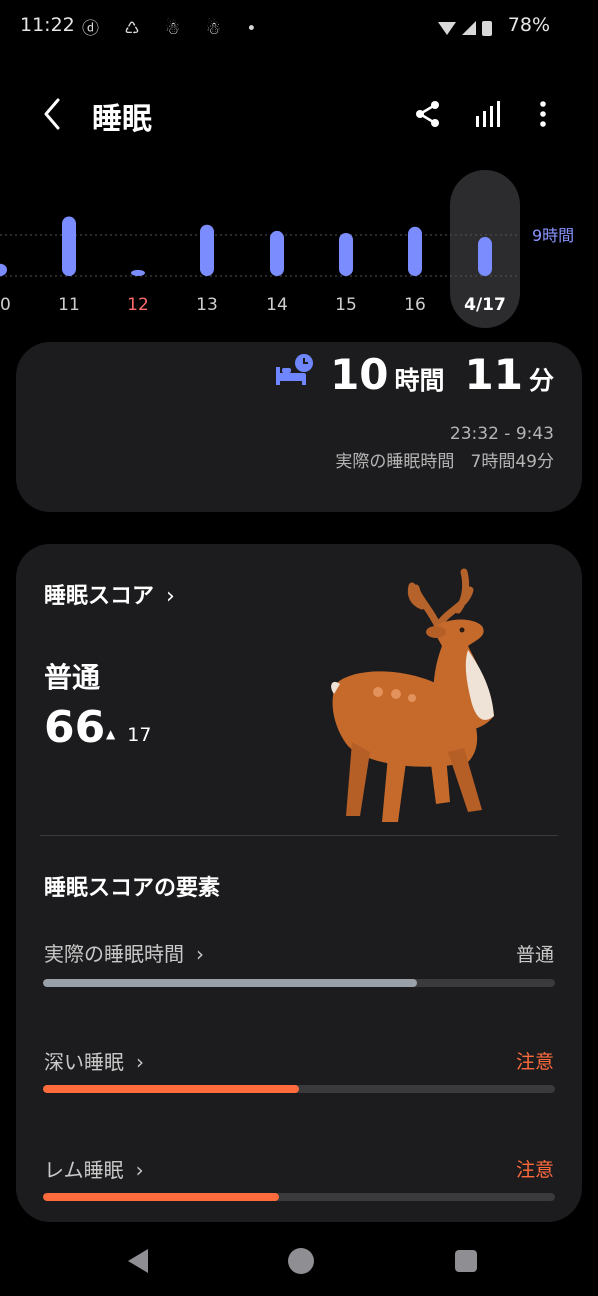 The image size is (598, 1296). What do you see at coordinates (301, 1261) in the screenshot?
I see `home-nav-icon` at bounding box center [301, 1261].